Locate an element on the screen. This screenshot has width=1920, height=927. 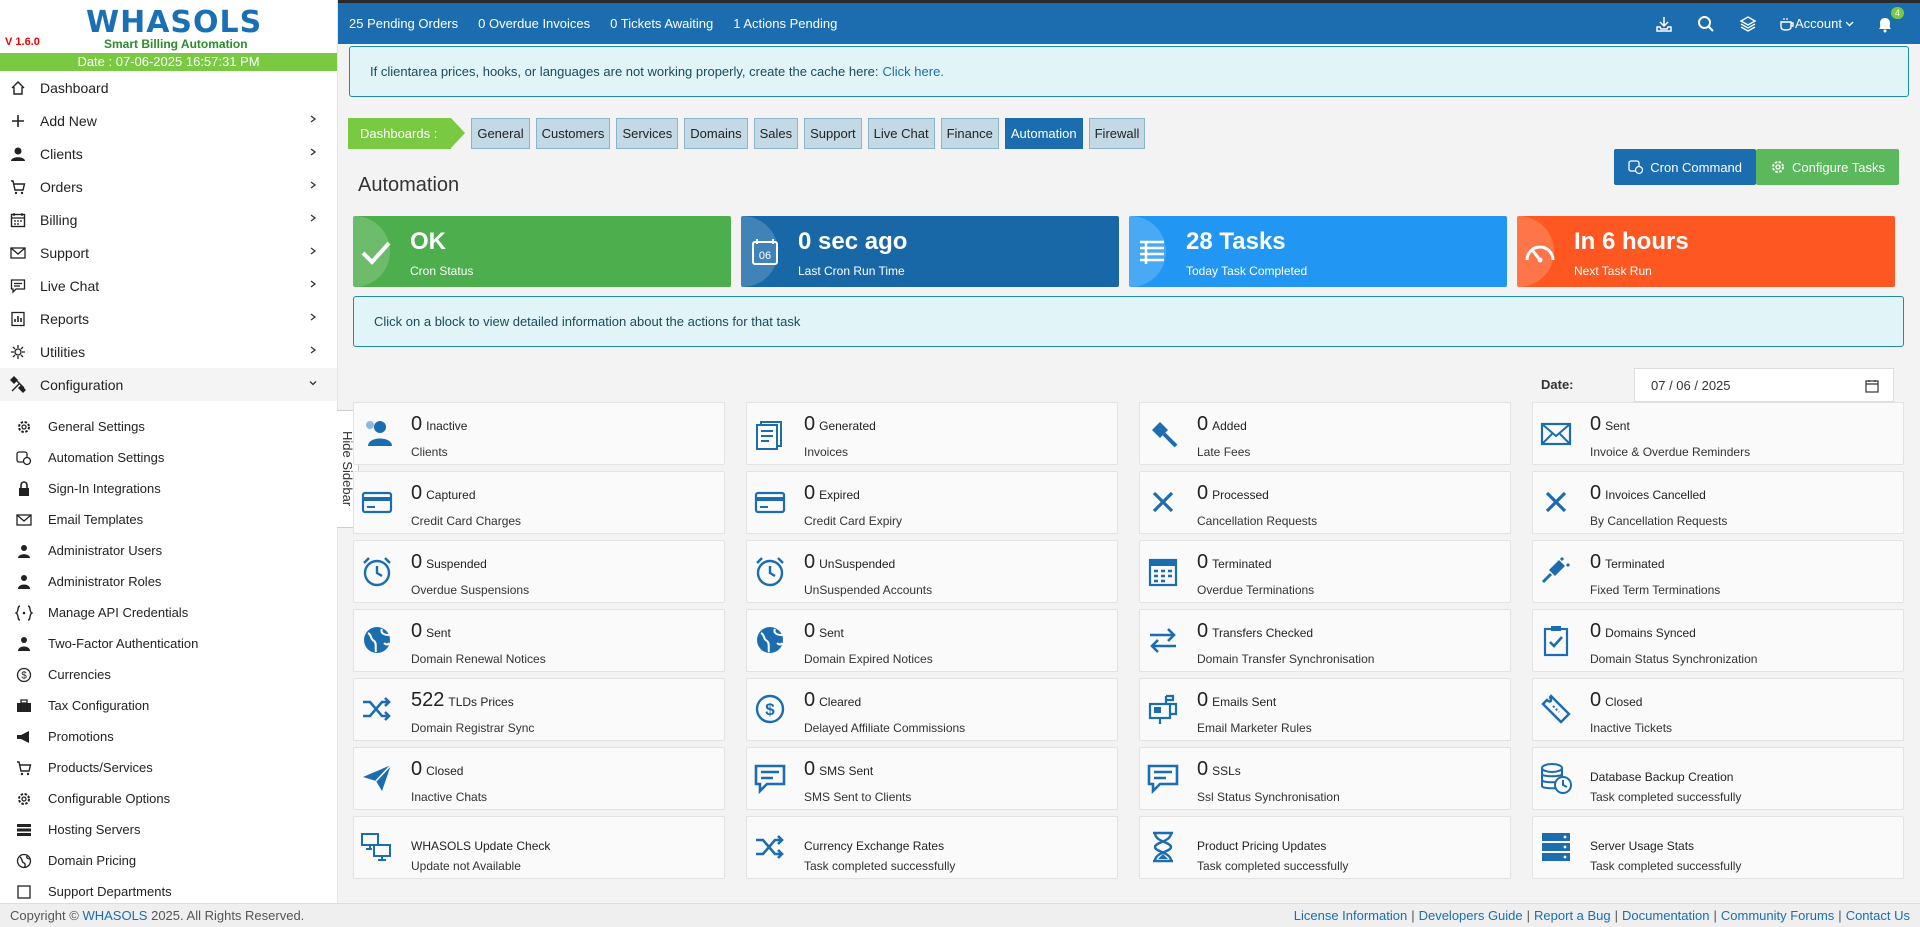
search-icon is located at coordinates (1706, 24).